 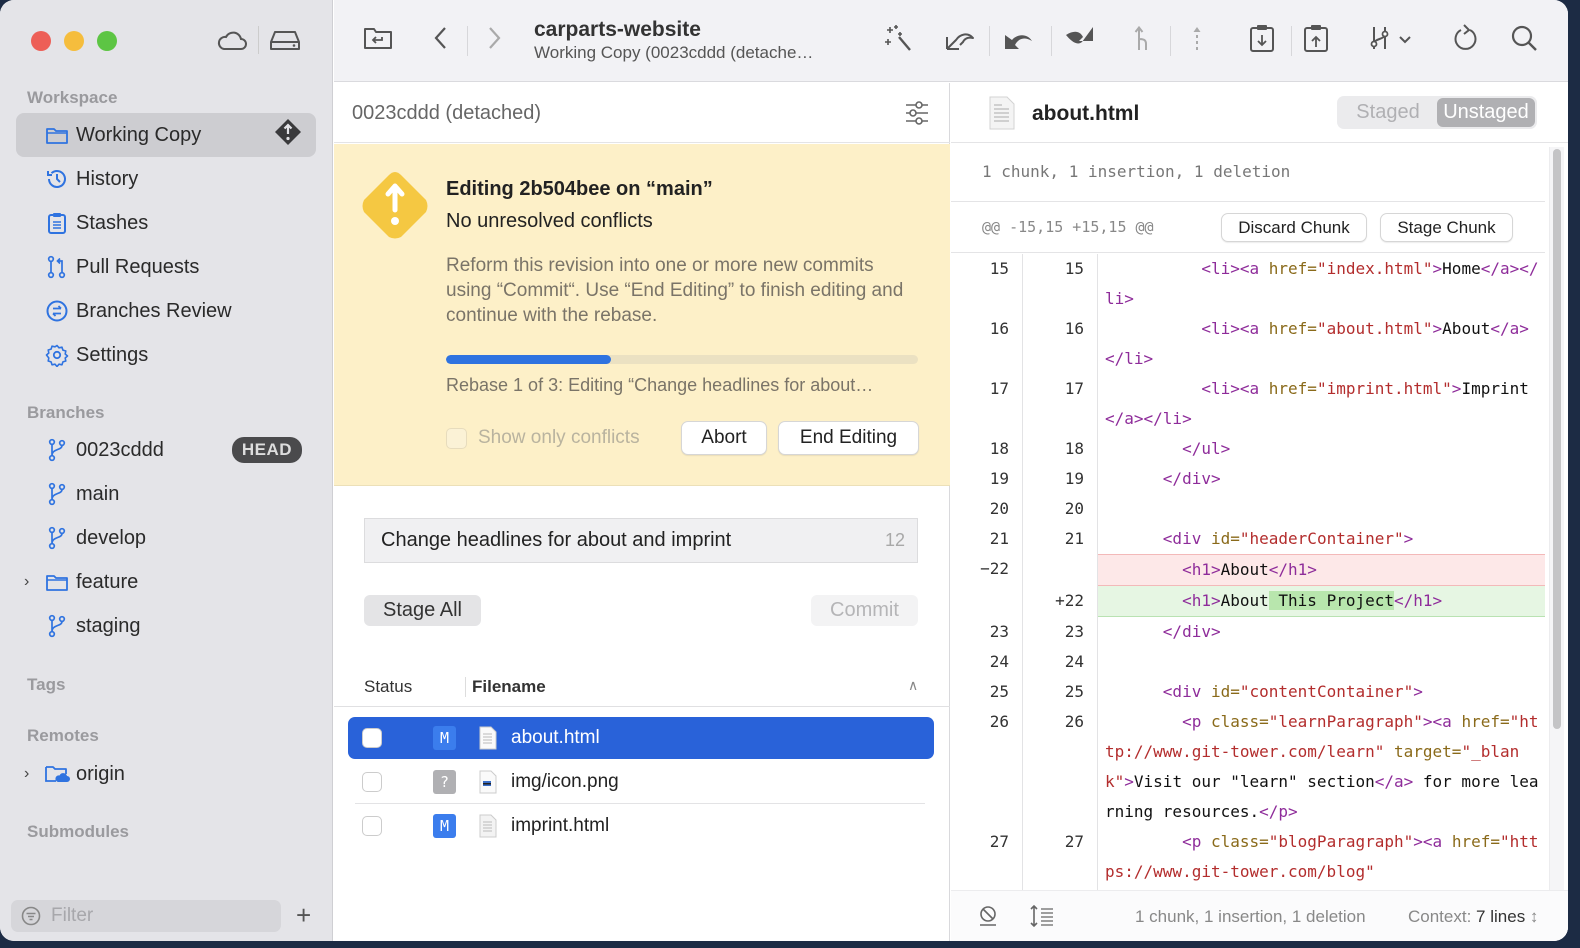 I want to click on git-flow-menu-button, so click(x=1390, y=40).